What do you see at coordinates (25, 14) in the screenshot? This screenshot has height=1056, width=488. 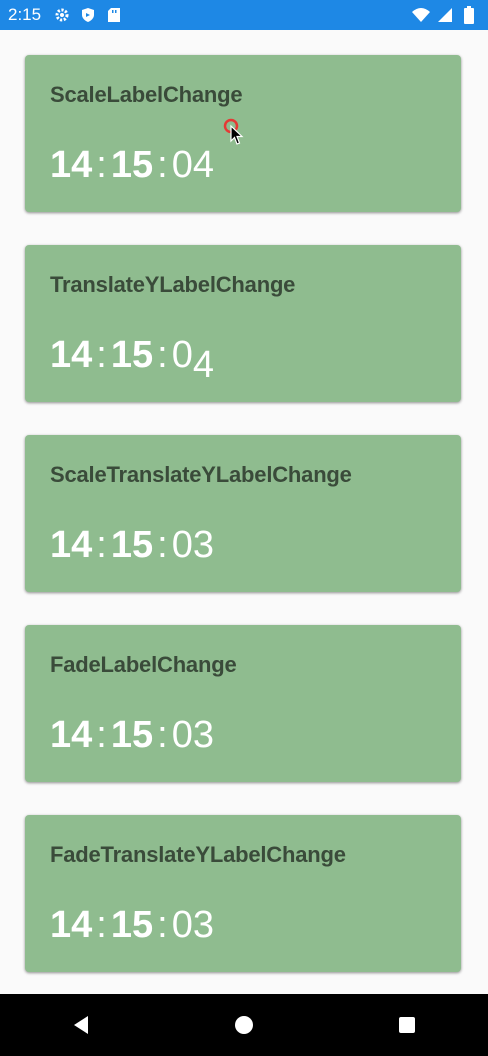 I see `status-time: 2:15` at bounding box center [25, 14].